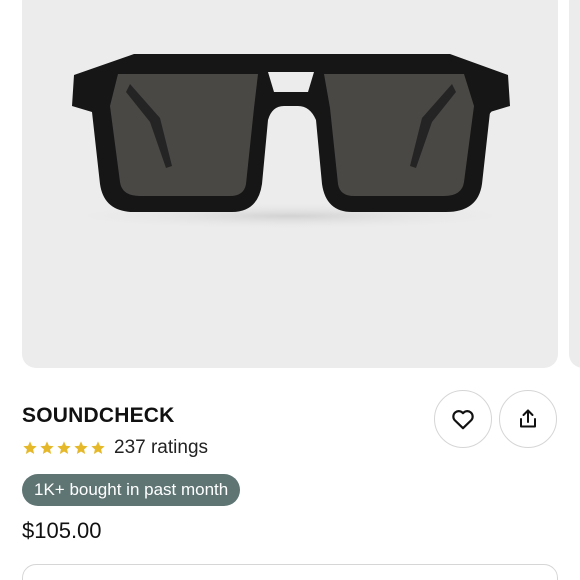  I want to click on product-title: SOUNDCHECK, so click(98, 415).